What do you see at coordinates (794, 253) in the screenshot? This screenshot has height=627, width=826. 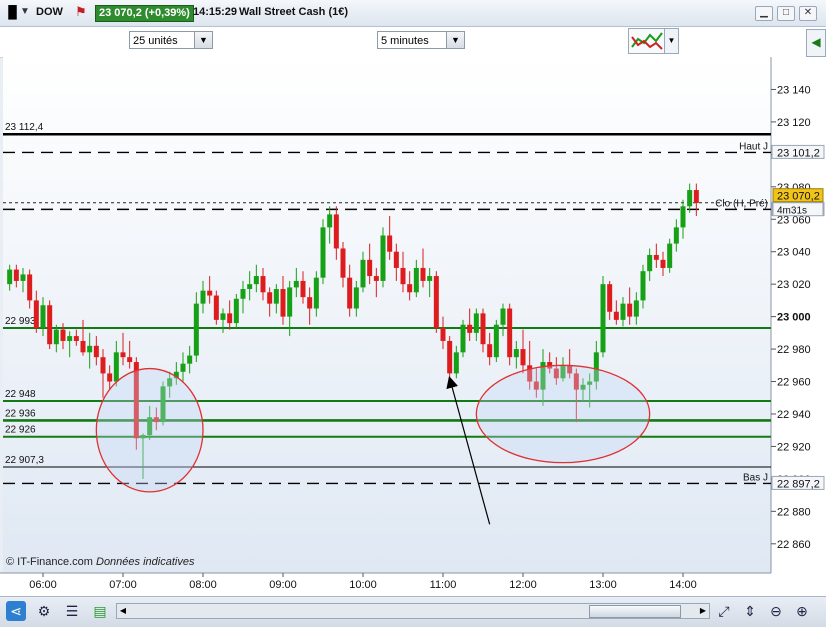 I see `y-tick-label: 23 040` at bounding box center [794, 253].